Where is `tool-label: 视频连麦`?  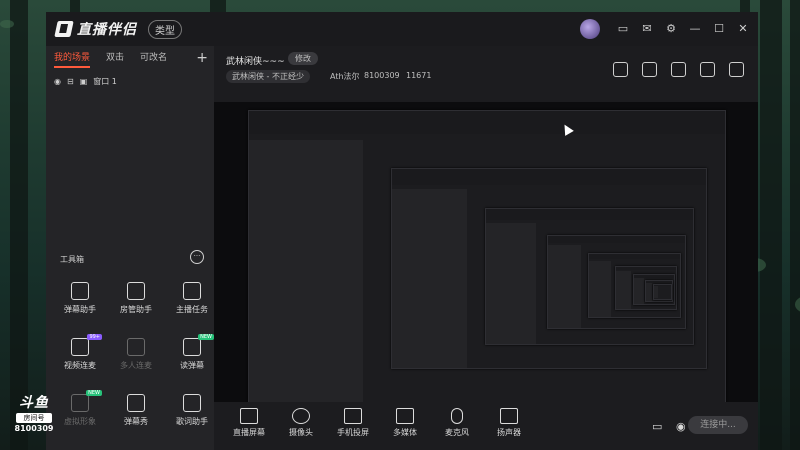
tool-label: 视频连麦 is located at coordinates (80, 365).